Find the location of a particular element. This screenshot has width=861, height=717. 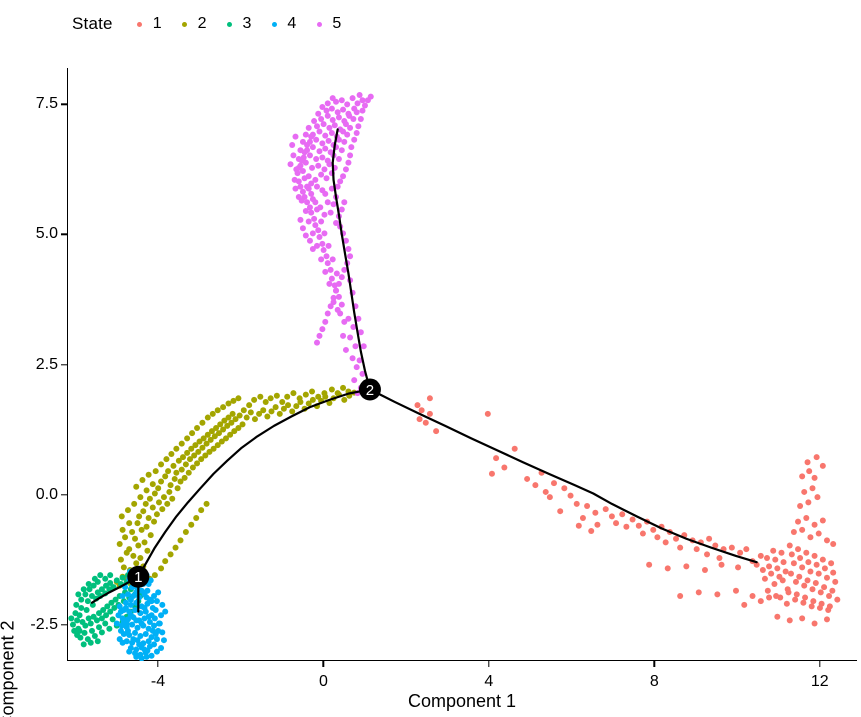

legend-item-4: 4 is located at coordinates (282, 24).